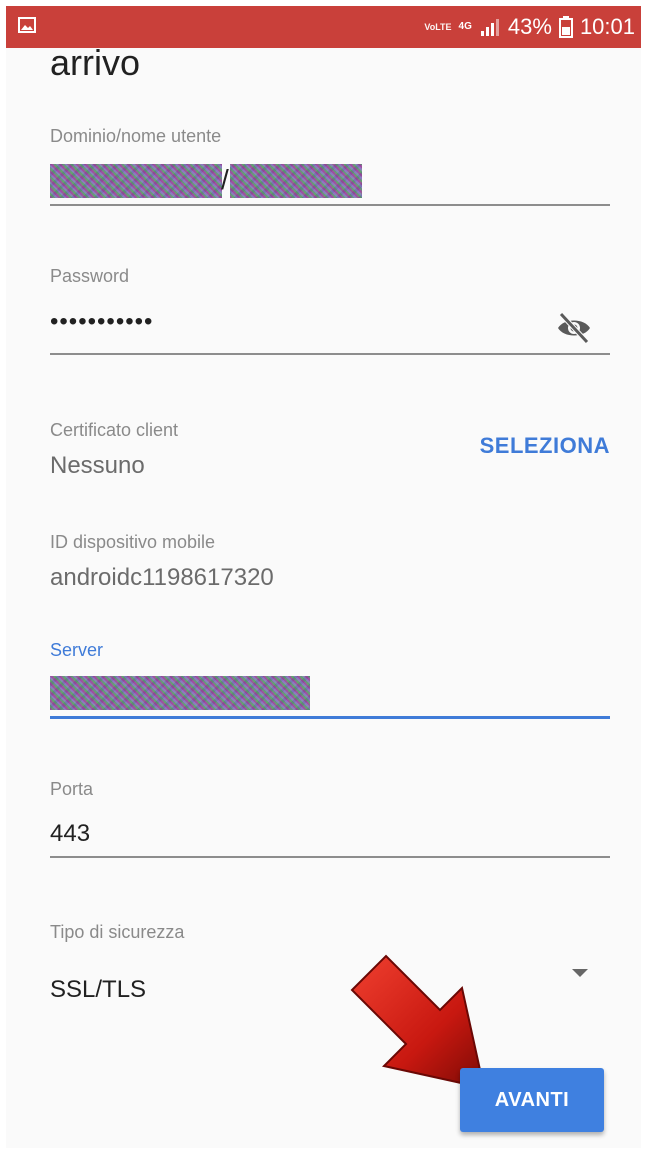 The width and height of the screenshot is (647, 1154). What do you see at coordinates (101, 322) in the screenshot?
I see `password-field: •••••••••••` at bounding box center [101, 322].